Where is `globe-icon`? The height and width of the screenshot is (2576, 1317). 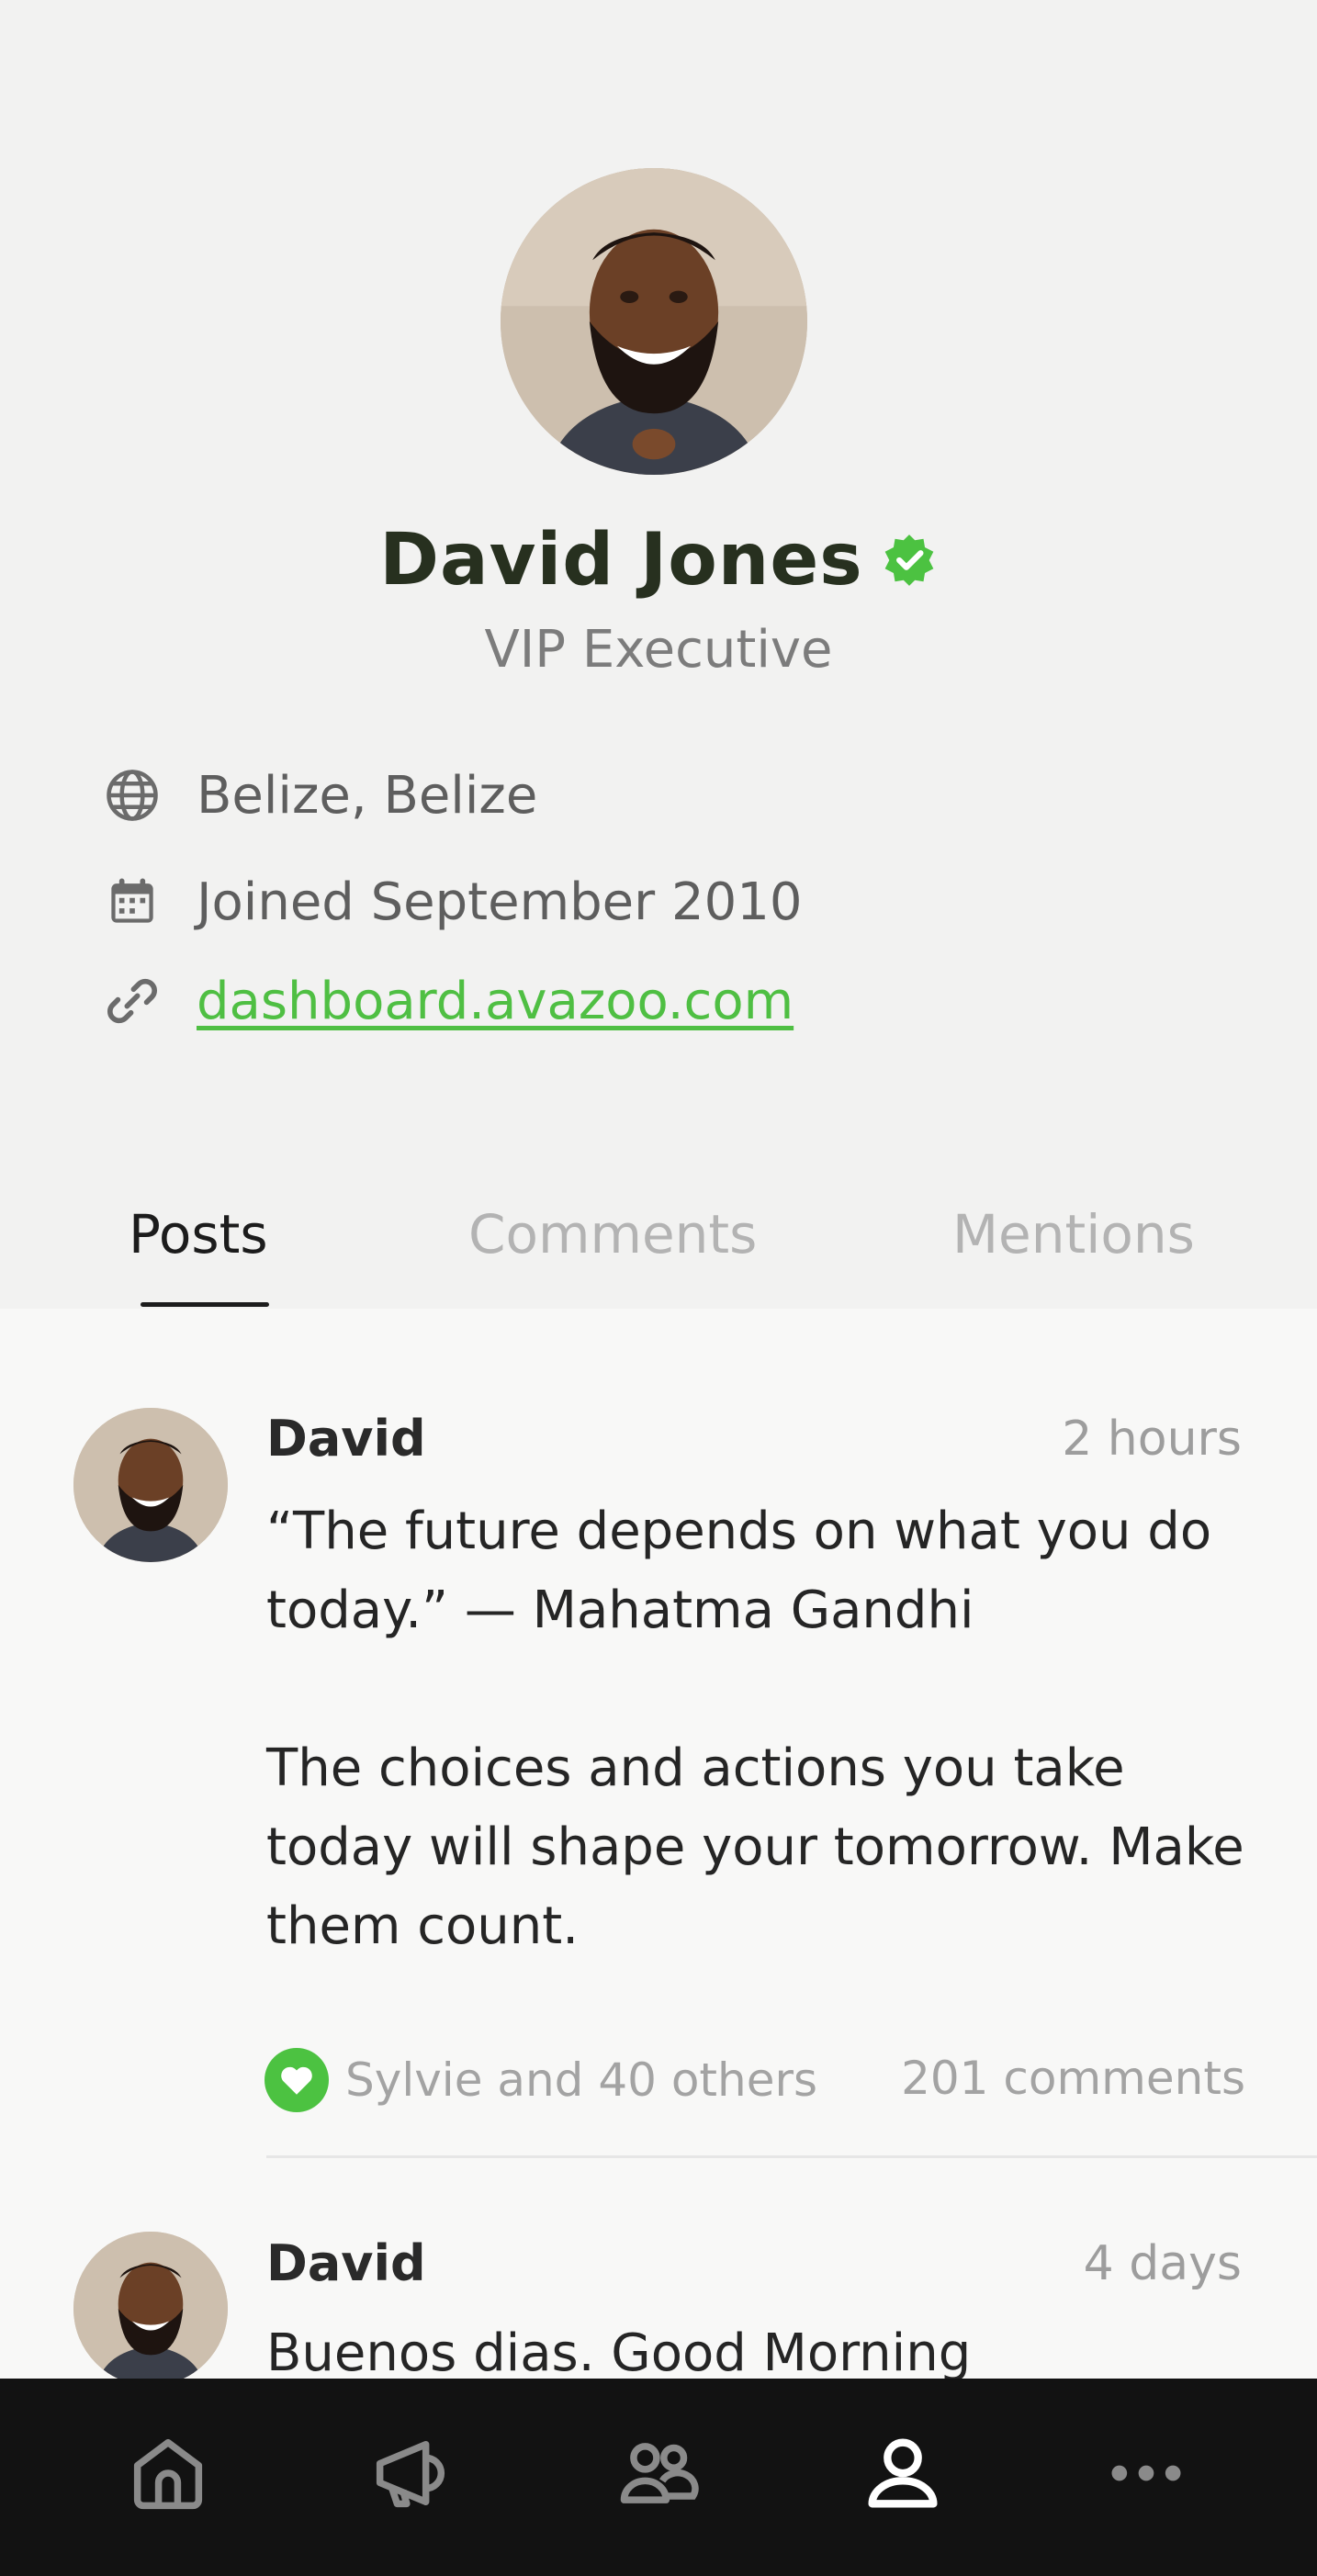
globe-icon is located at coordinates (132, 795).